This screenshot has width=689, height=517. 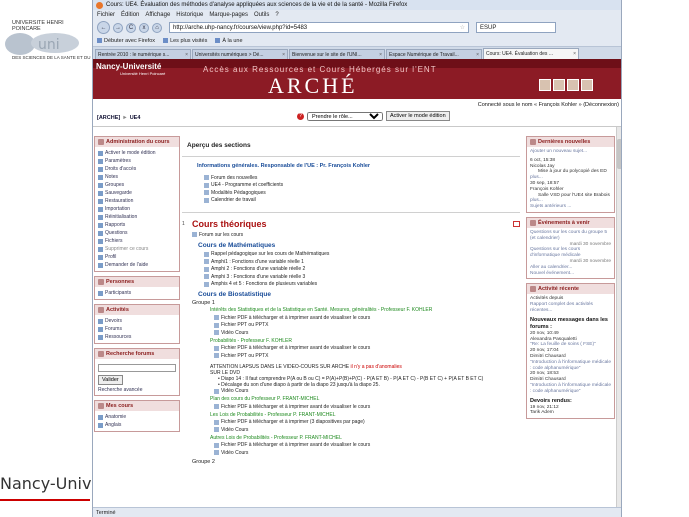 I want to click on menu-fichier: Fichier, so click(x=106, y=15).